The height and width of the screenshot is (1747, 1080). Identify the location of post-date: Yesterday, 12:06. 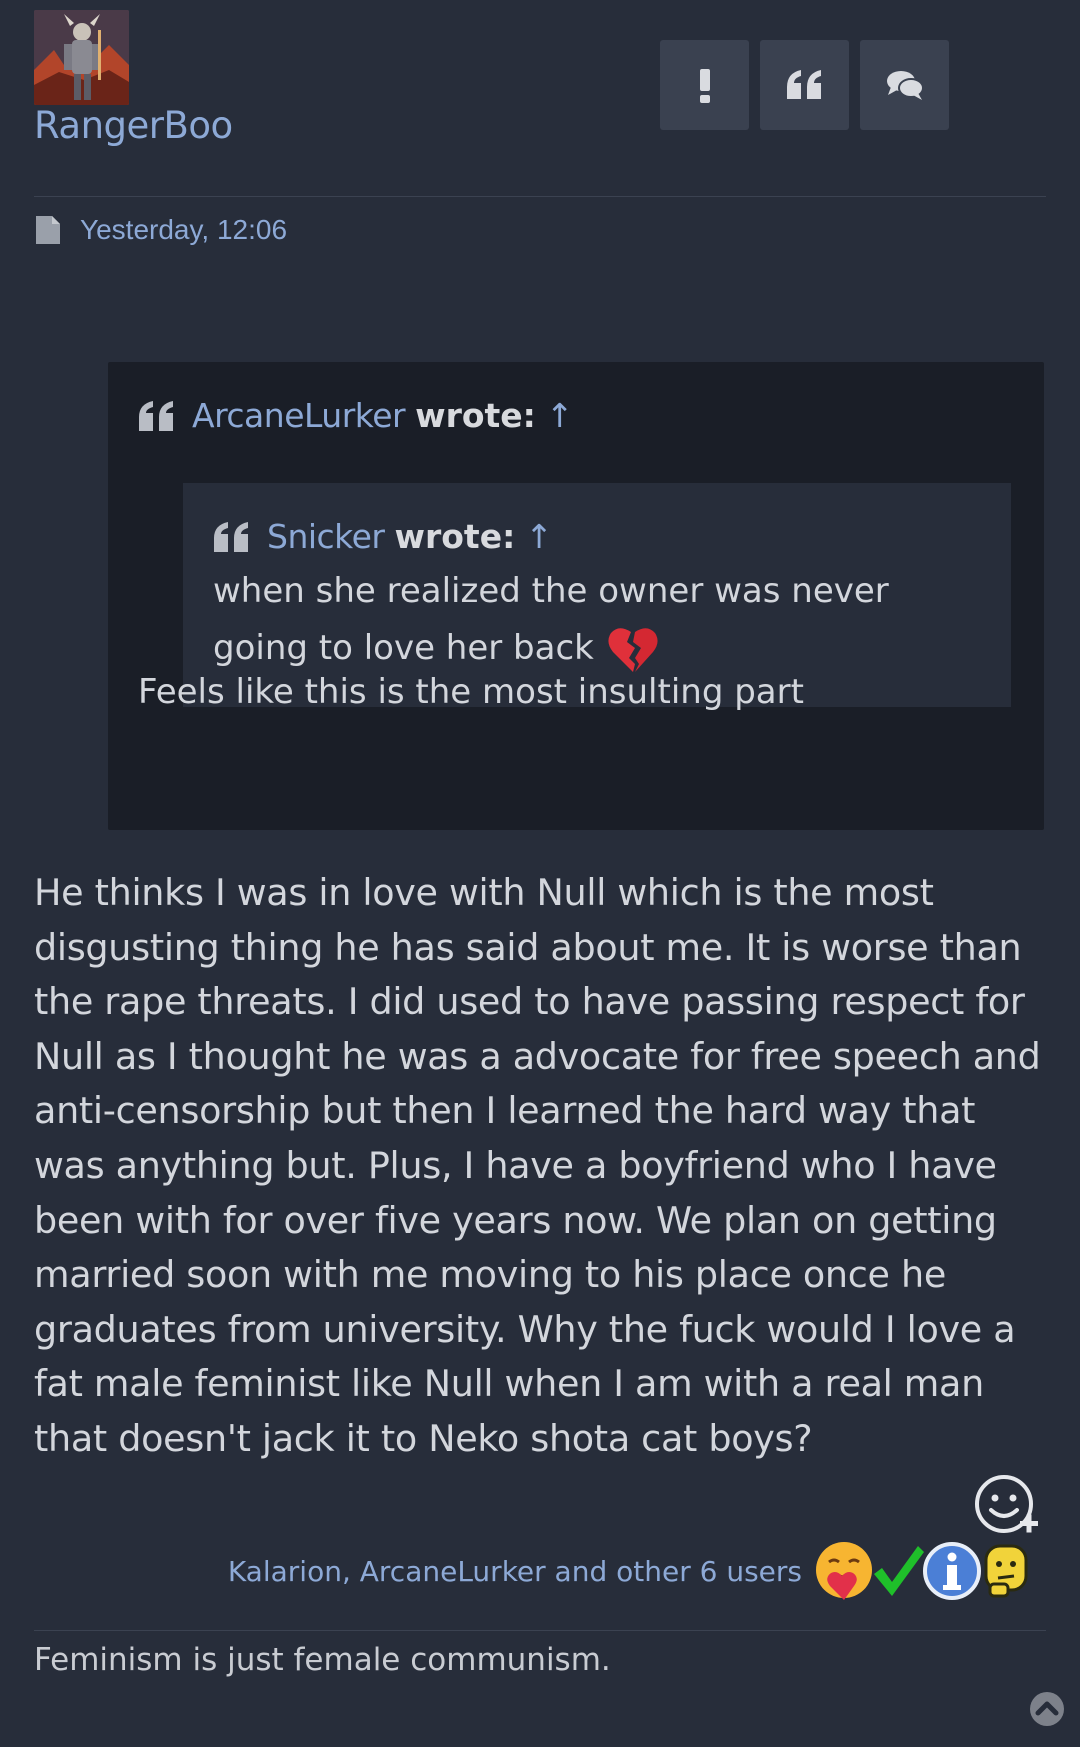
(160, 230).